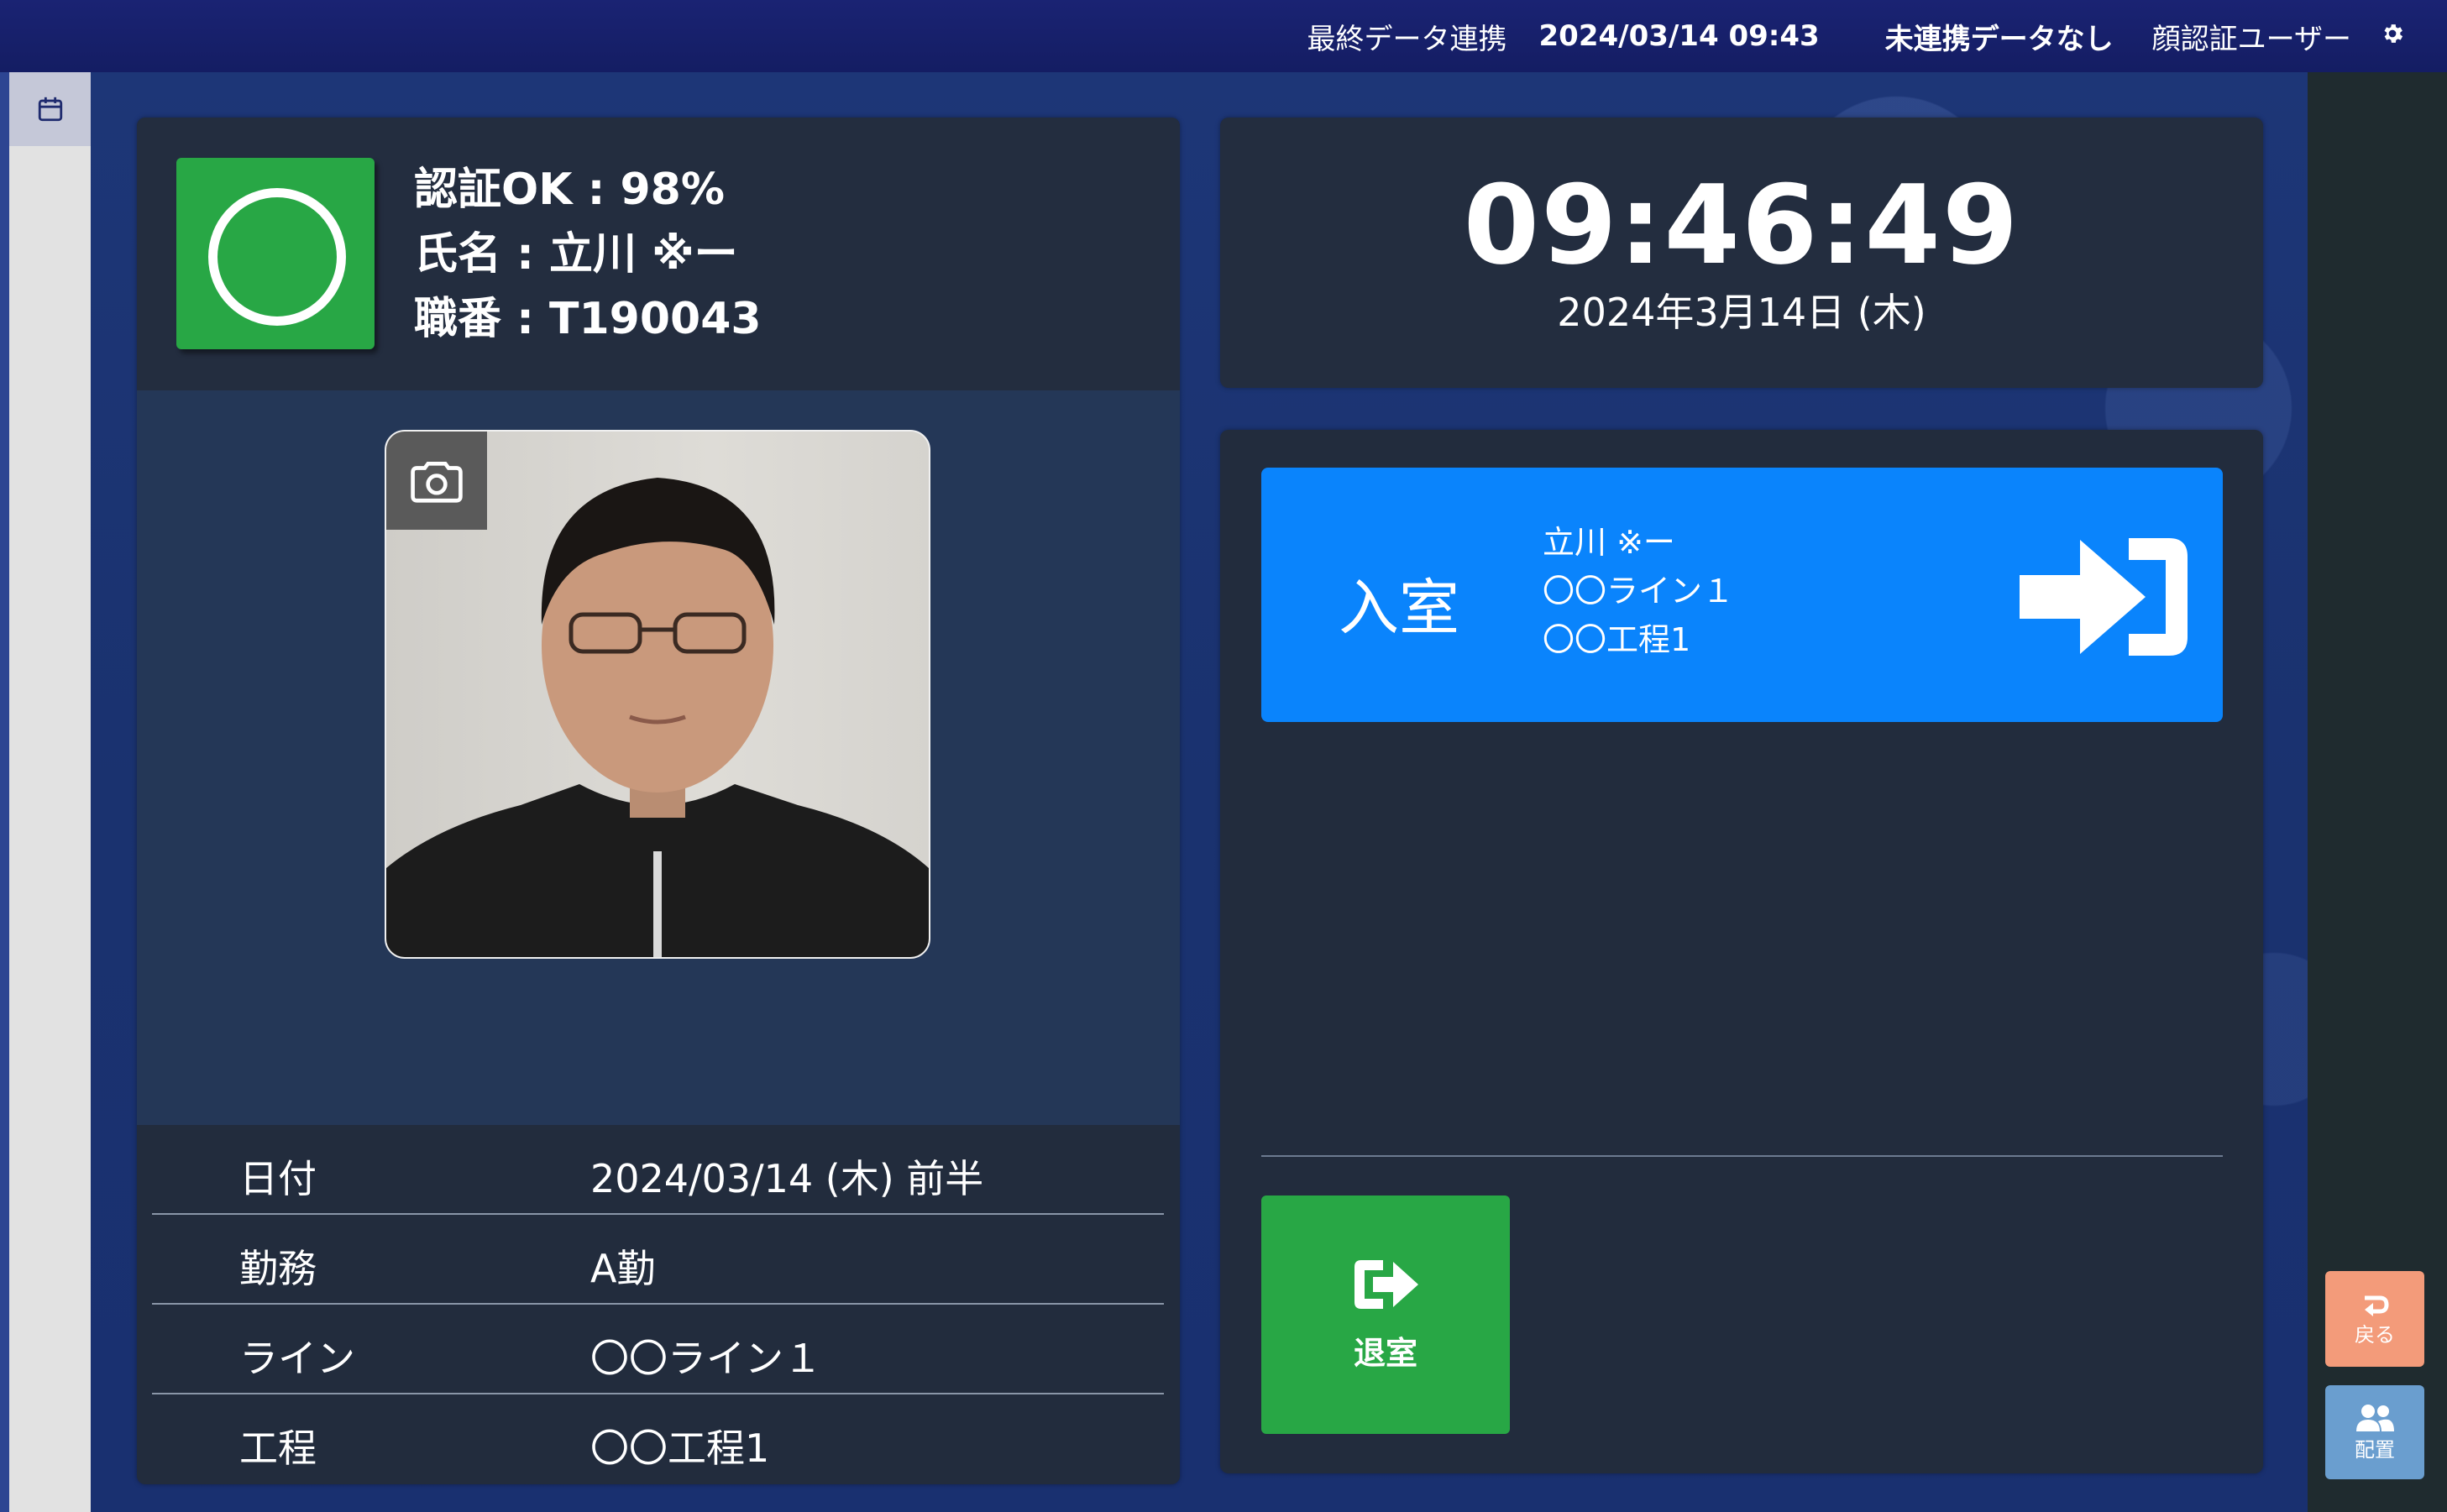 Image resolution: width=2447 pixels, height=1512 pixels. I want to click on info-label: ライン, so click(297, 1358).